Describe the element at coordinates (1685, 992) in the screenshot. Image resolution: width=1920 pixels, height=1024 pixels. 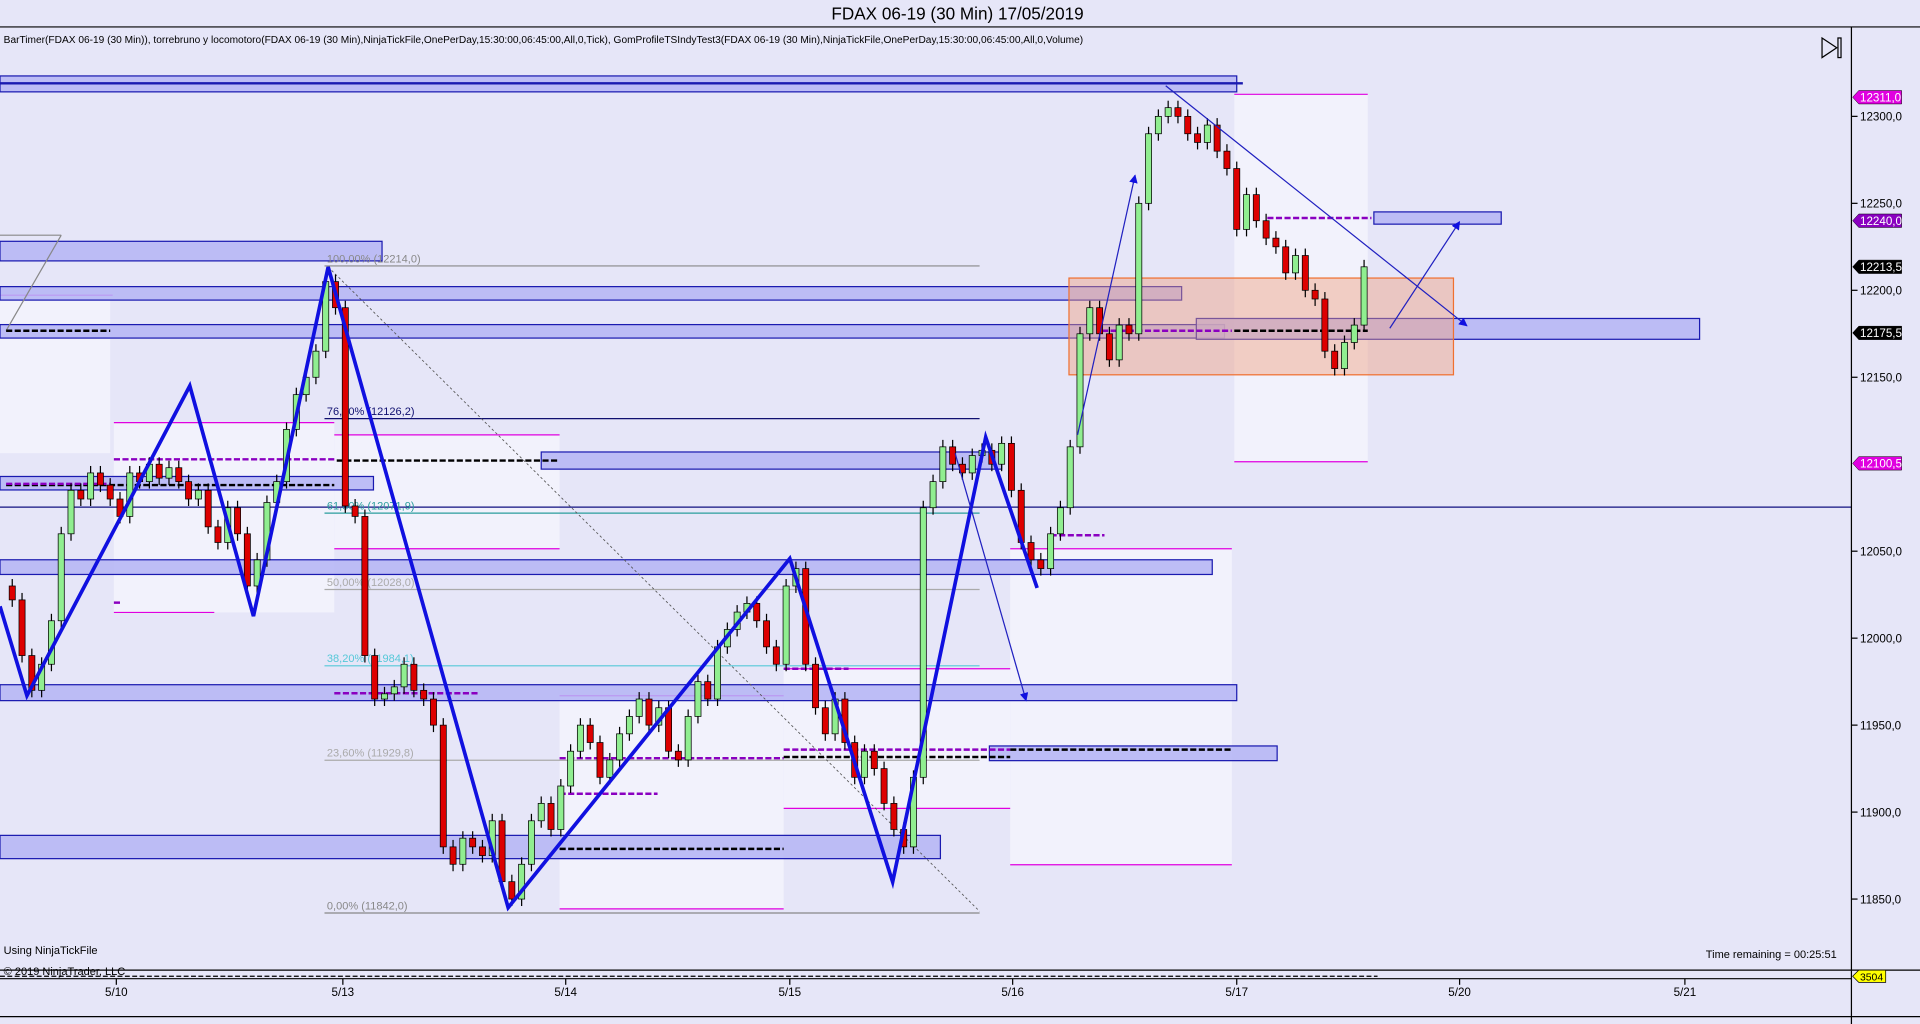
I see `x-tick-label: 5/21` at that location.